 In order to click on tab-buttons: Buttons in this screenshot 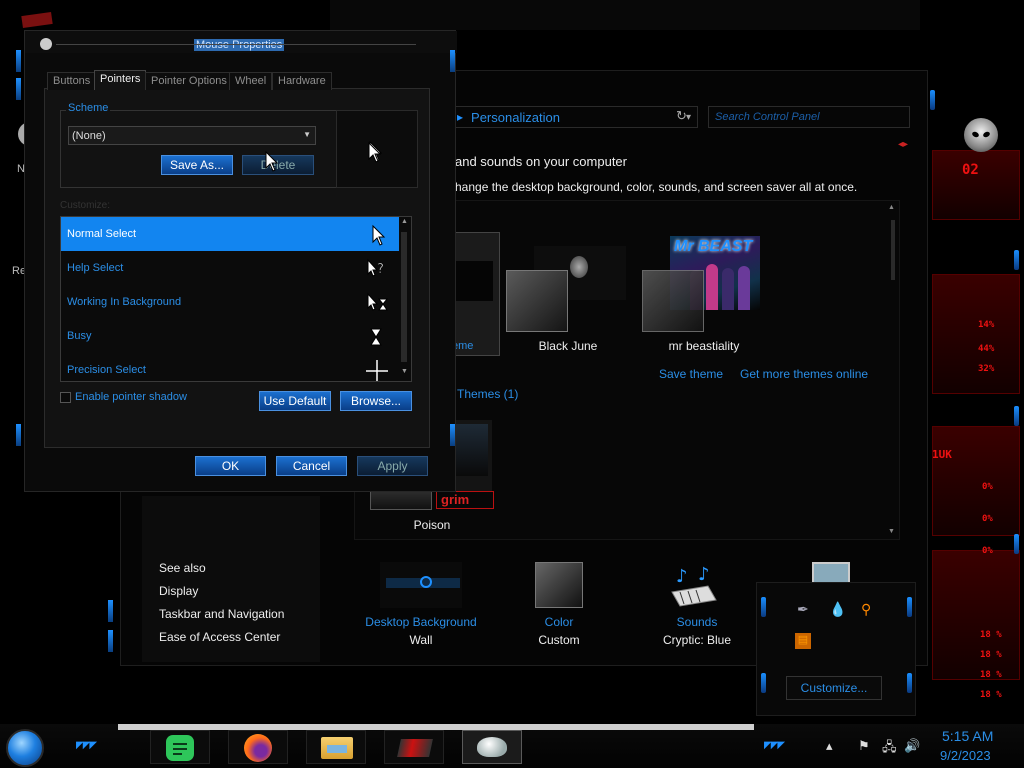, I will do `click(72, 81)`.